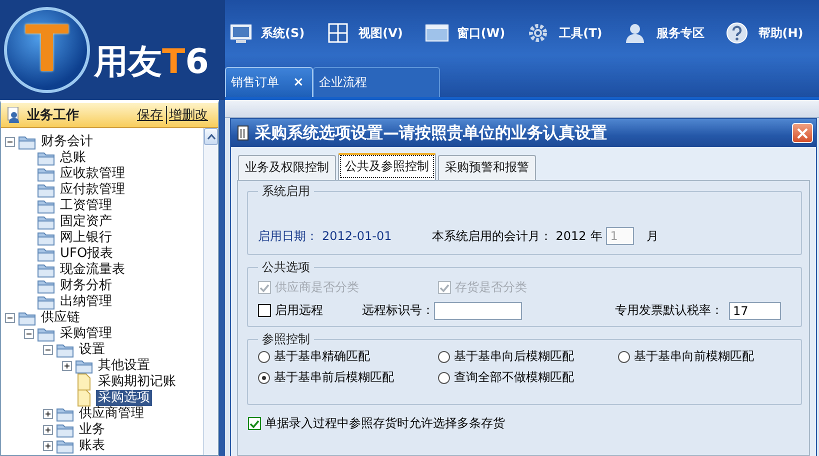 The width and height of the screenshot is (819, 456). Describe the element at coordinates (491, 287) in the screenshot. I see `checkbox-label: 存货是否分类` at that location.